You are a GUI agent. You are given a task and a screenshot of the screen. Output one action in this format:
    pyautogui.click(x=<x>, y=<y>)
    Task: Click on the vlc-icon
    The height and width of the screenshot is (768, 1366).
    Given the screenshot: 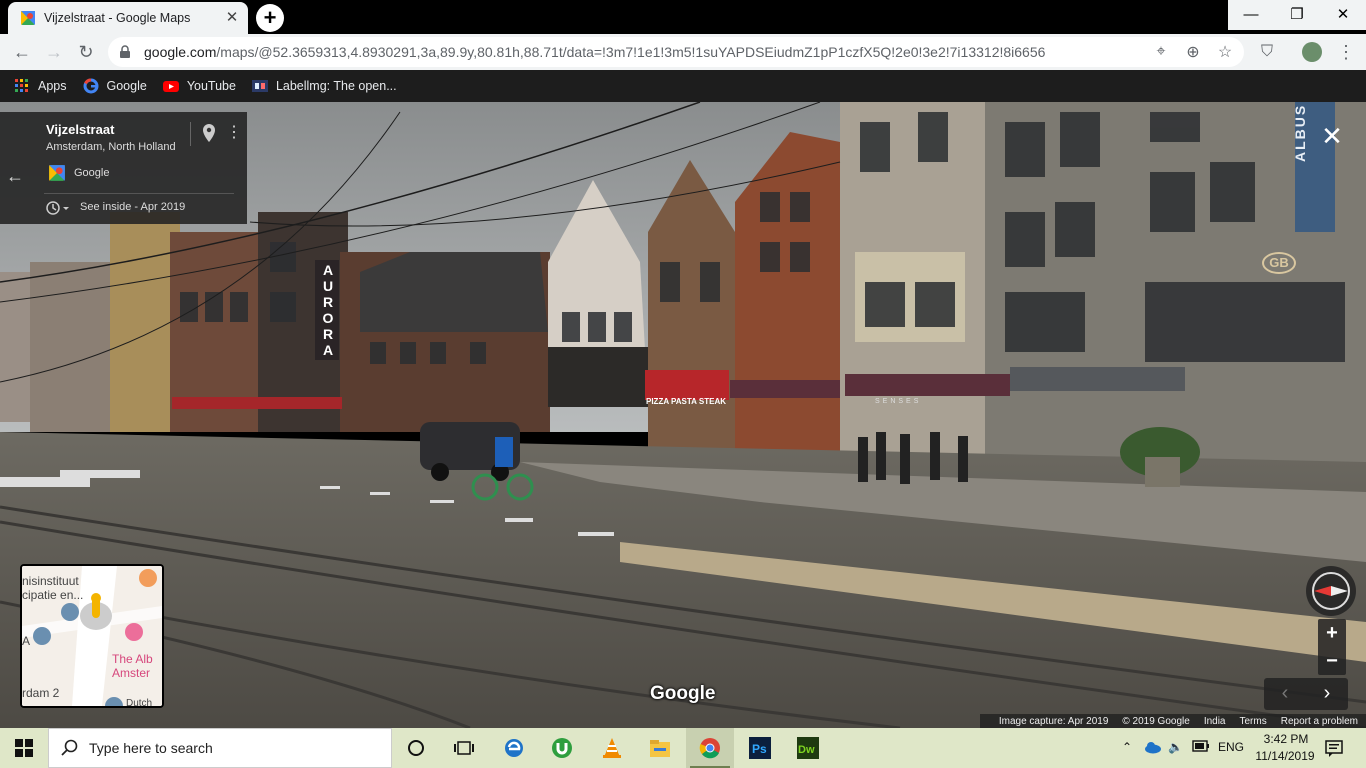 What is the action you would take?
    pyautogui.click(x=612, y=748)
    